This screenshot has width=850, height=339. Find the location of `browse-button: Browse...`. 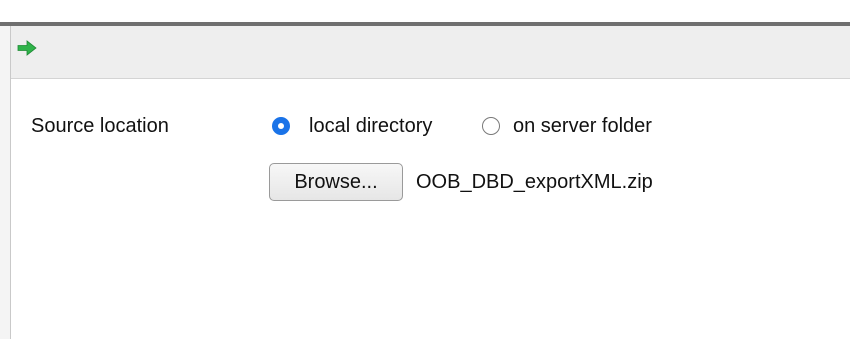

browse-button: Browse... is located at coordinates (336, 182).